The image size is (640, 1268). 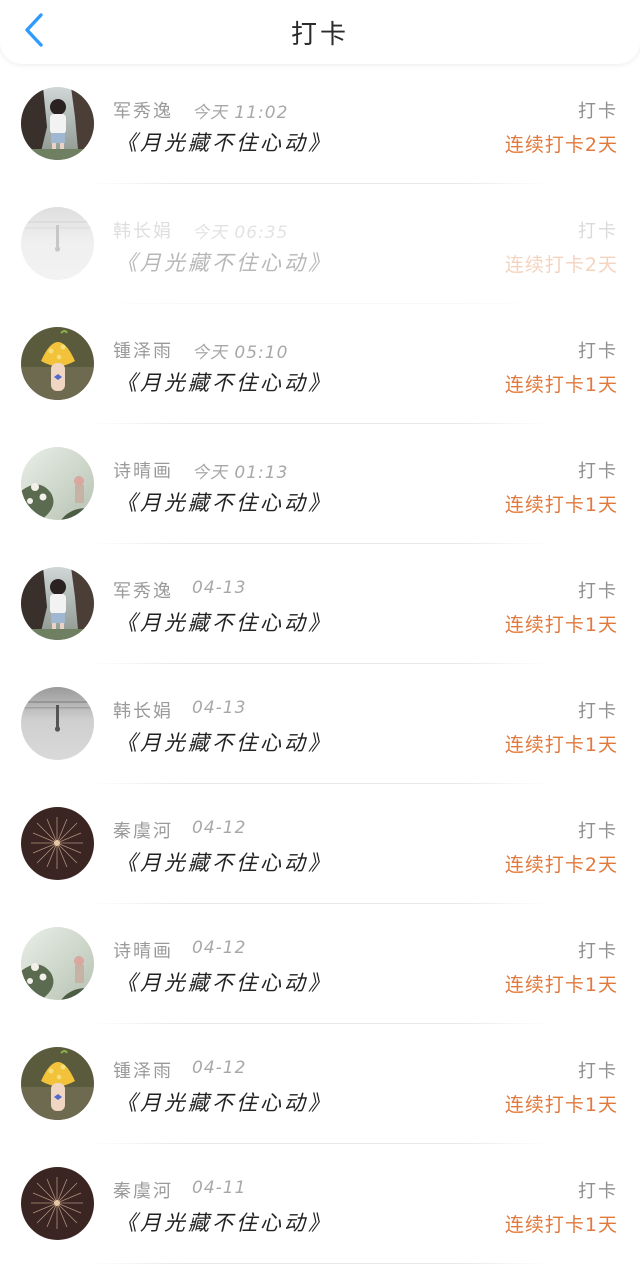 I want to click on checkin-item: 秦虞河 04-11 《月光藏不住心动》 打卡 连续打卡1天, so click(x=320, y=1204).